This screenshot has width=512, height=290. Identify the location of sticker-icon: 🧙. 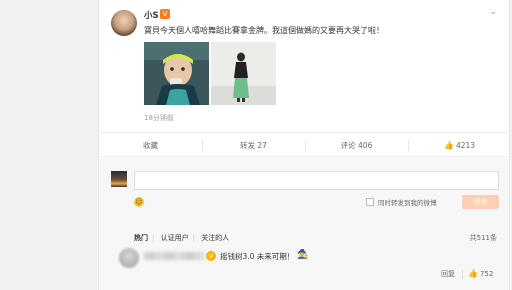
(303, 255).